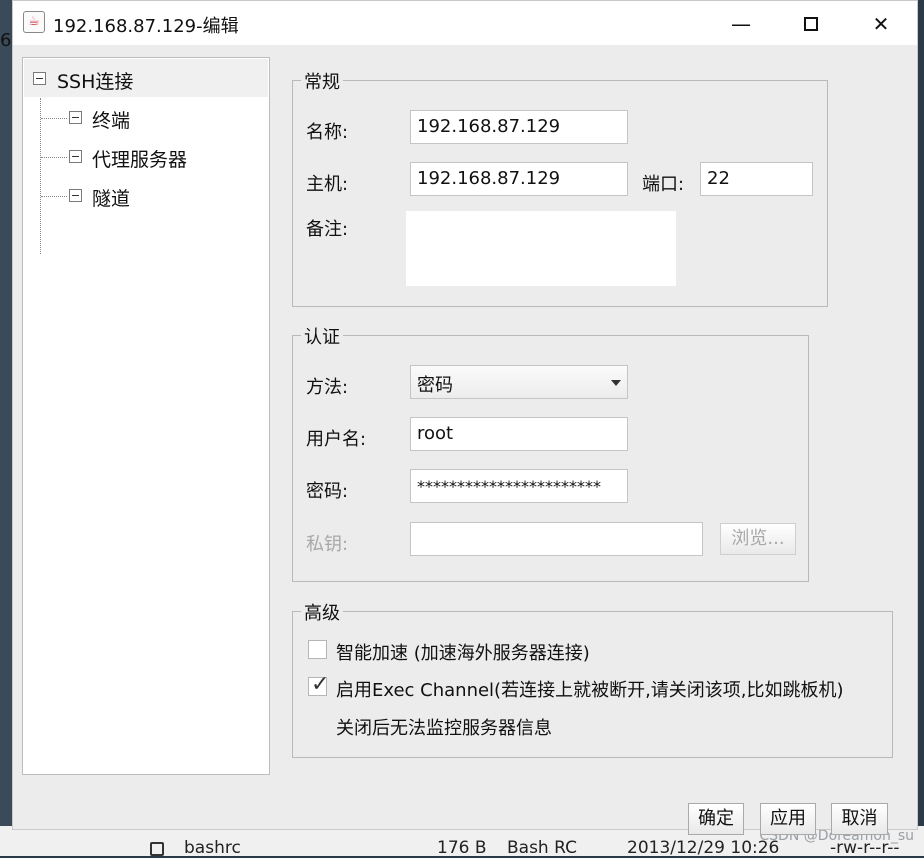 The image size is (924, 858). What do you see at coordinates (859, 819) in the screenshot?
I see `cancel-button: 取消` at bounding box center [859, 819].